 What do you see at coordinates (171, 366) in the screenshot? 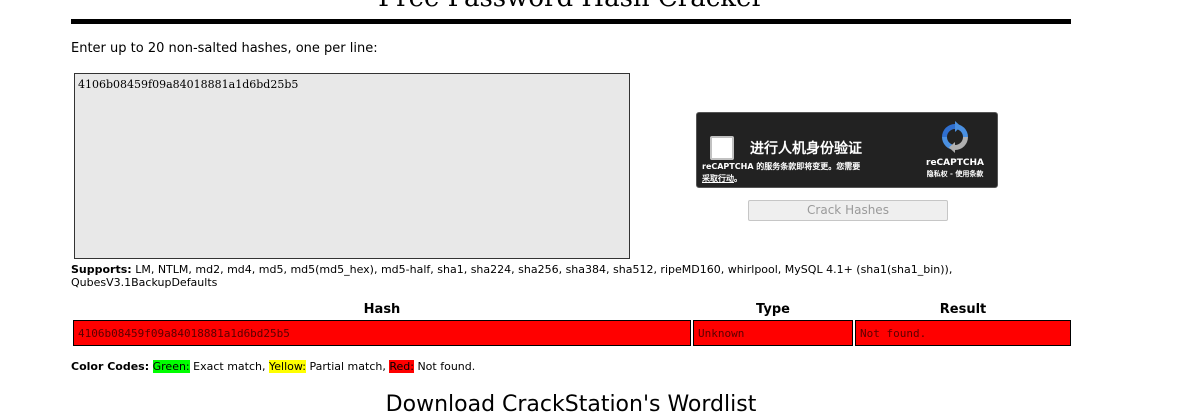
I see `legend-green-swatch: Green:` at bounding box center [171, 366].